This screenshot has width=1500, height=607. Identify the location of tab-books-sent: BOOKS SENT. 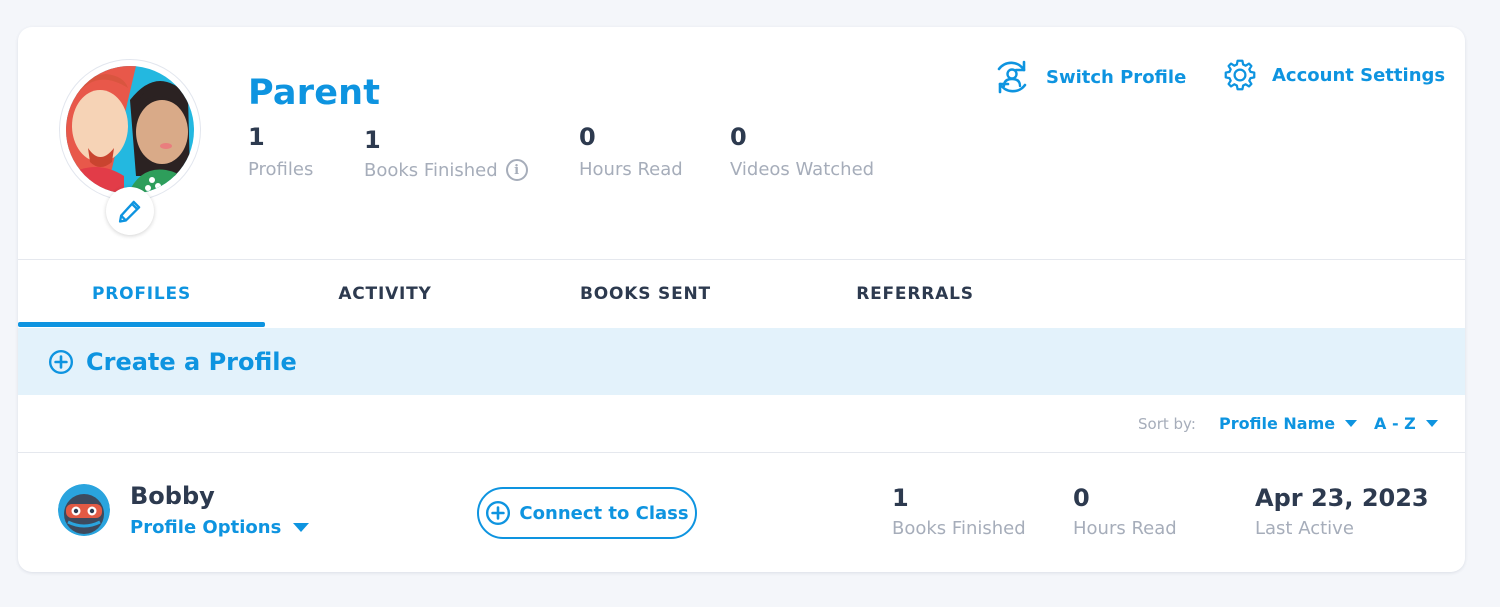
(645, 294).